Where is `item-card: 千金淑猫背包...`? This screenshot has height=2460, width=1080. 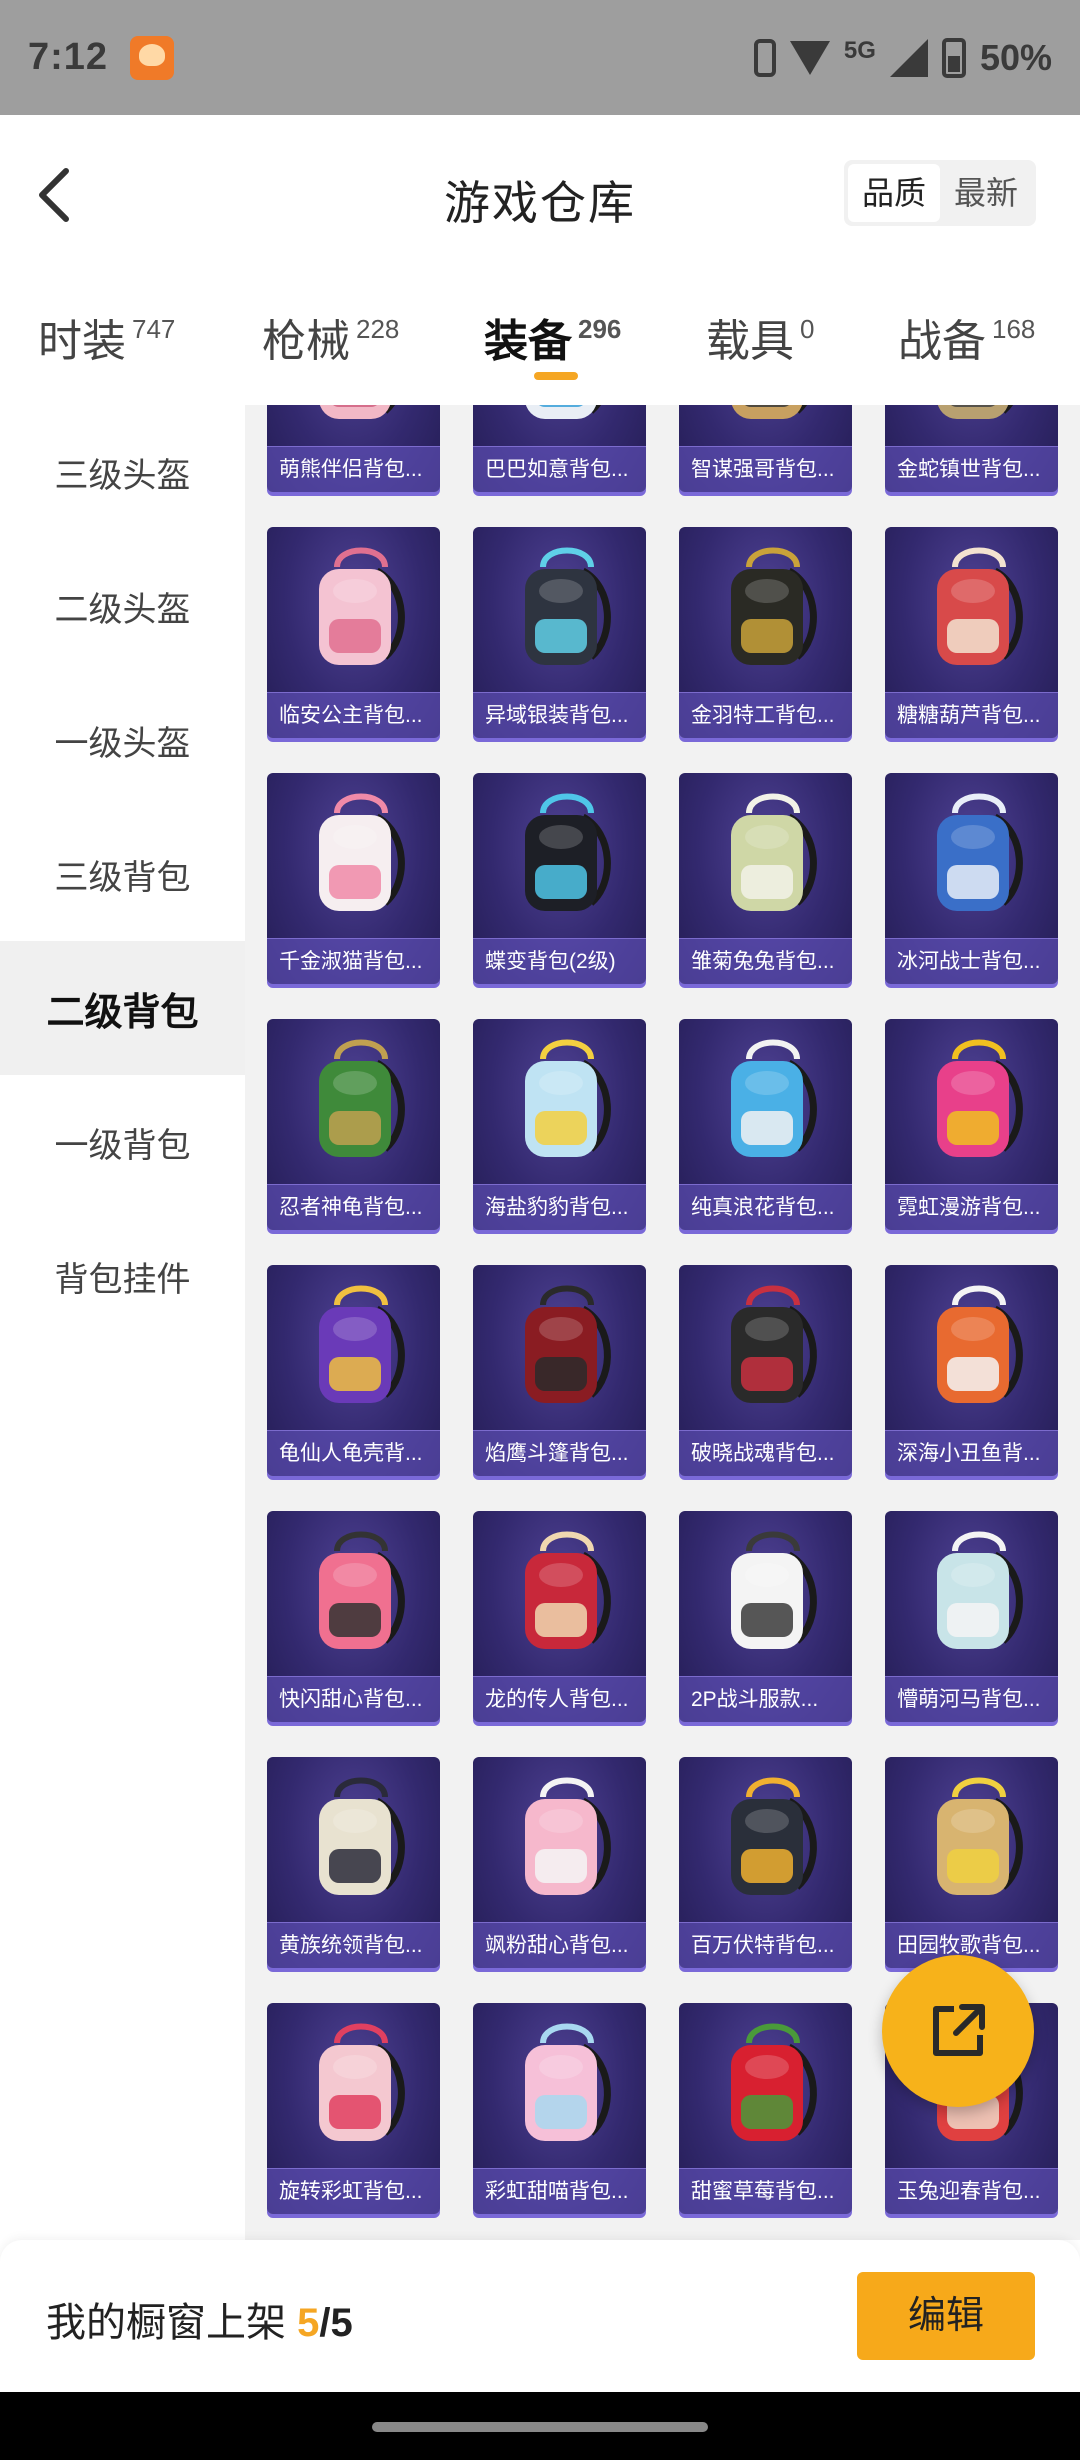
item-card: 千金淑猫背包... is located at coordinates (353, 878).